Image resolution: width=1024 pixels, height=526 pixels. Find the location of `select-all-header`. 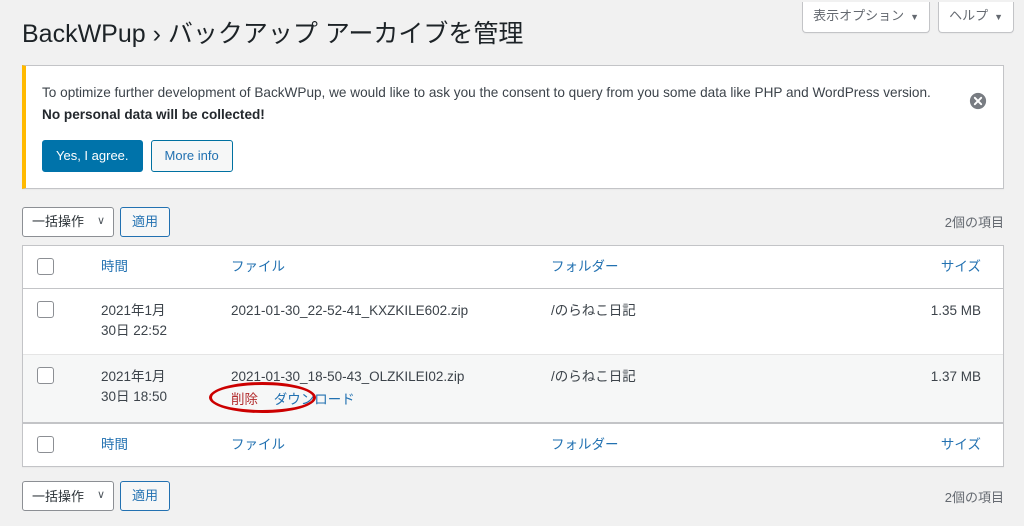

select-all-header is located at coordinates (57, 268).